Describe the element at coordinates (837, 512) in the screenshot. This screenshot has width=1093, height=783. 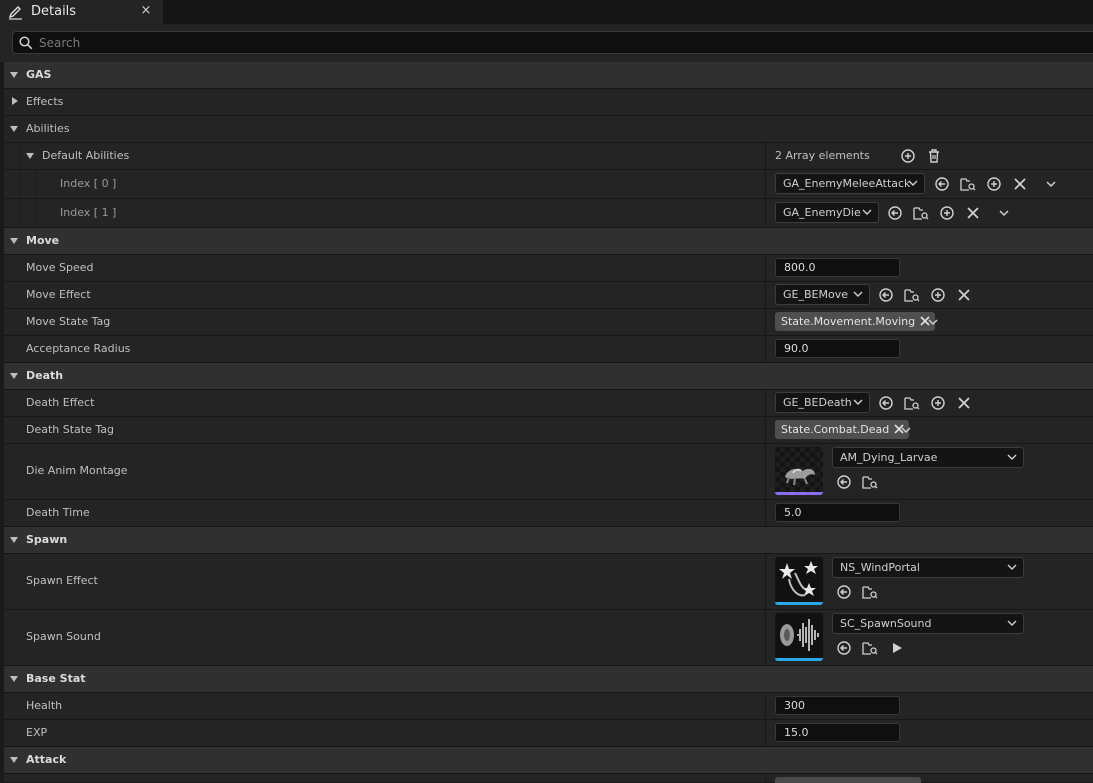
I see `death-time-field: 5.0` at that location.